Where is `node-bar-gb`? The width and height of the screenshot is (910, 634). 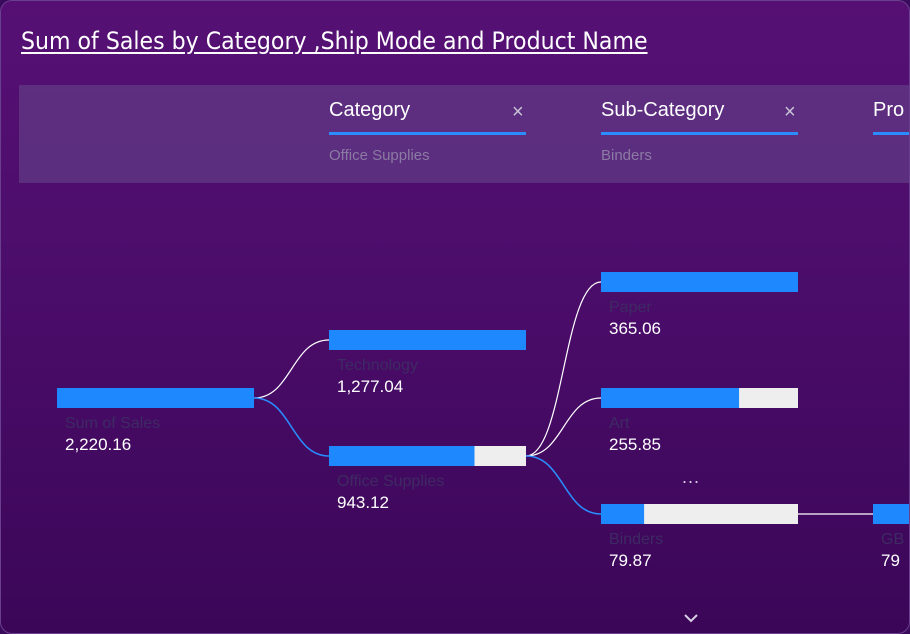 node-bar-gb is located at coordinates (891, 514).